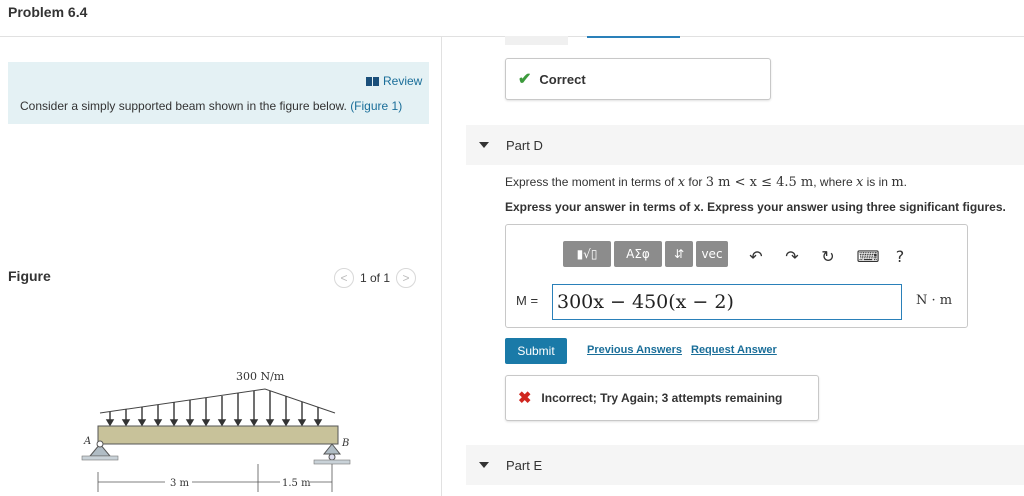  What do you see at coordinates (633, 37) in the screenshot?
I see `previous-part-link-stub` at bounding box center [633, 37].